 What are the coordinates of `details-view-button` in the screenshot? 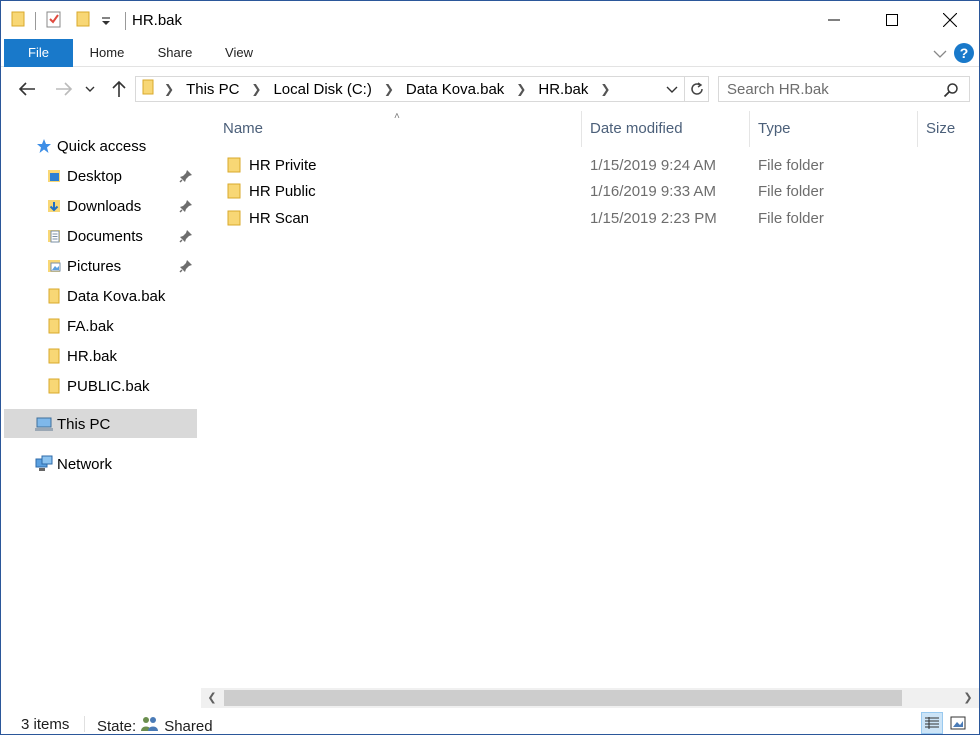 It's located at (932, 723).